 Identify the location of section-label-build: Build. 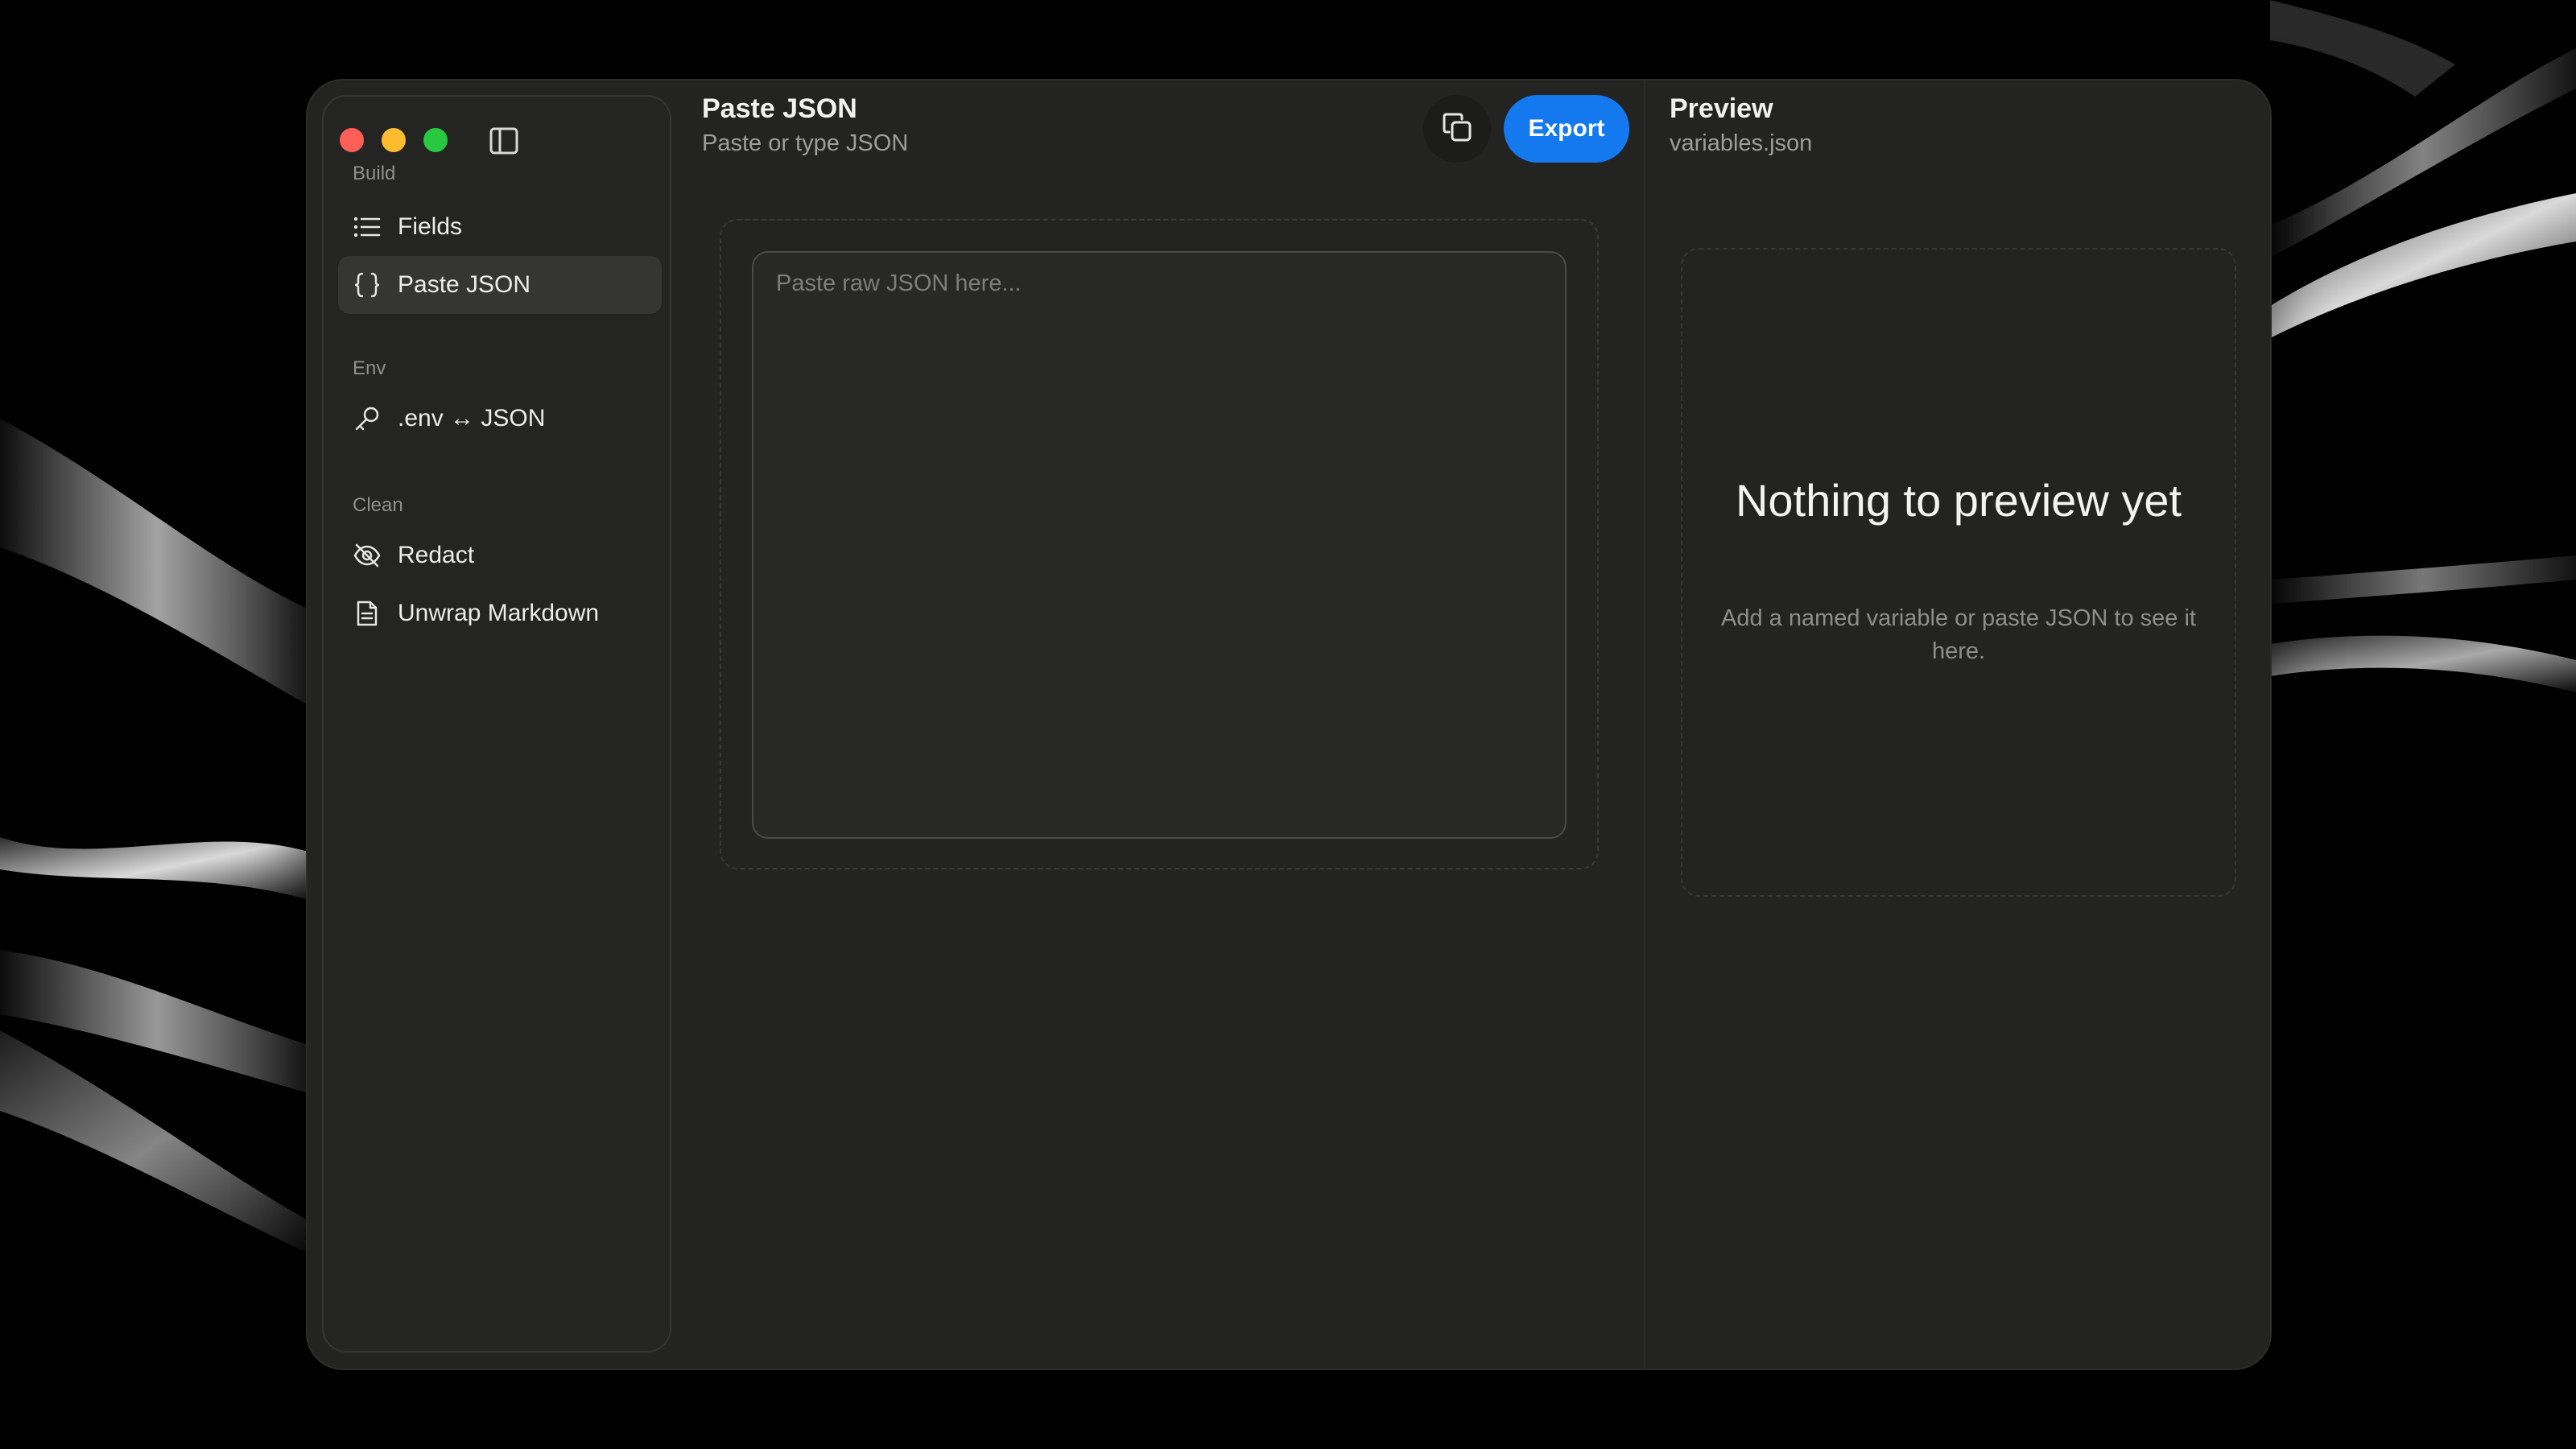
(374, 173).